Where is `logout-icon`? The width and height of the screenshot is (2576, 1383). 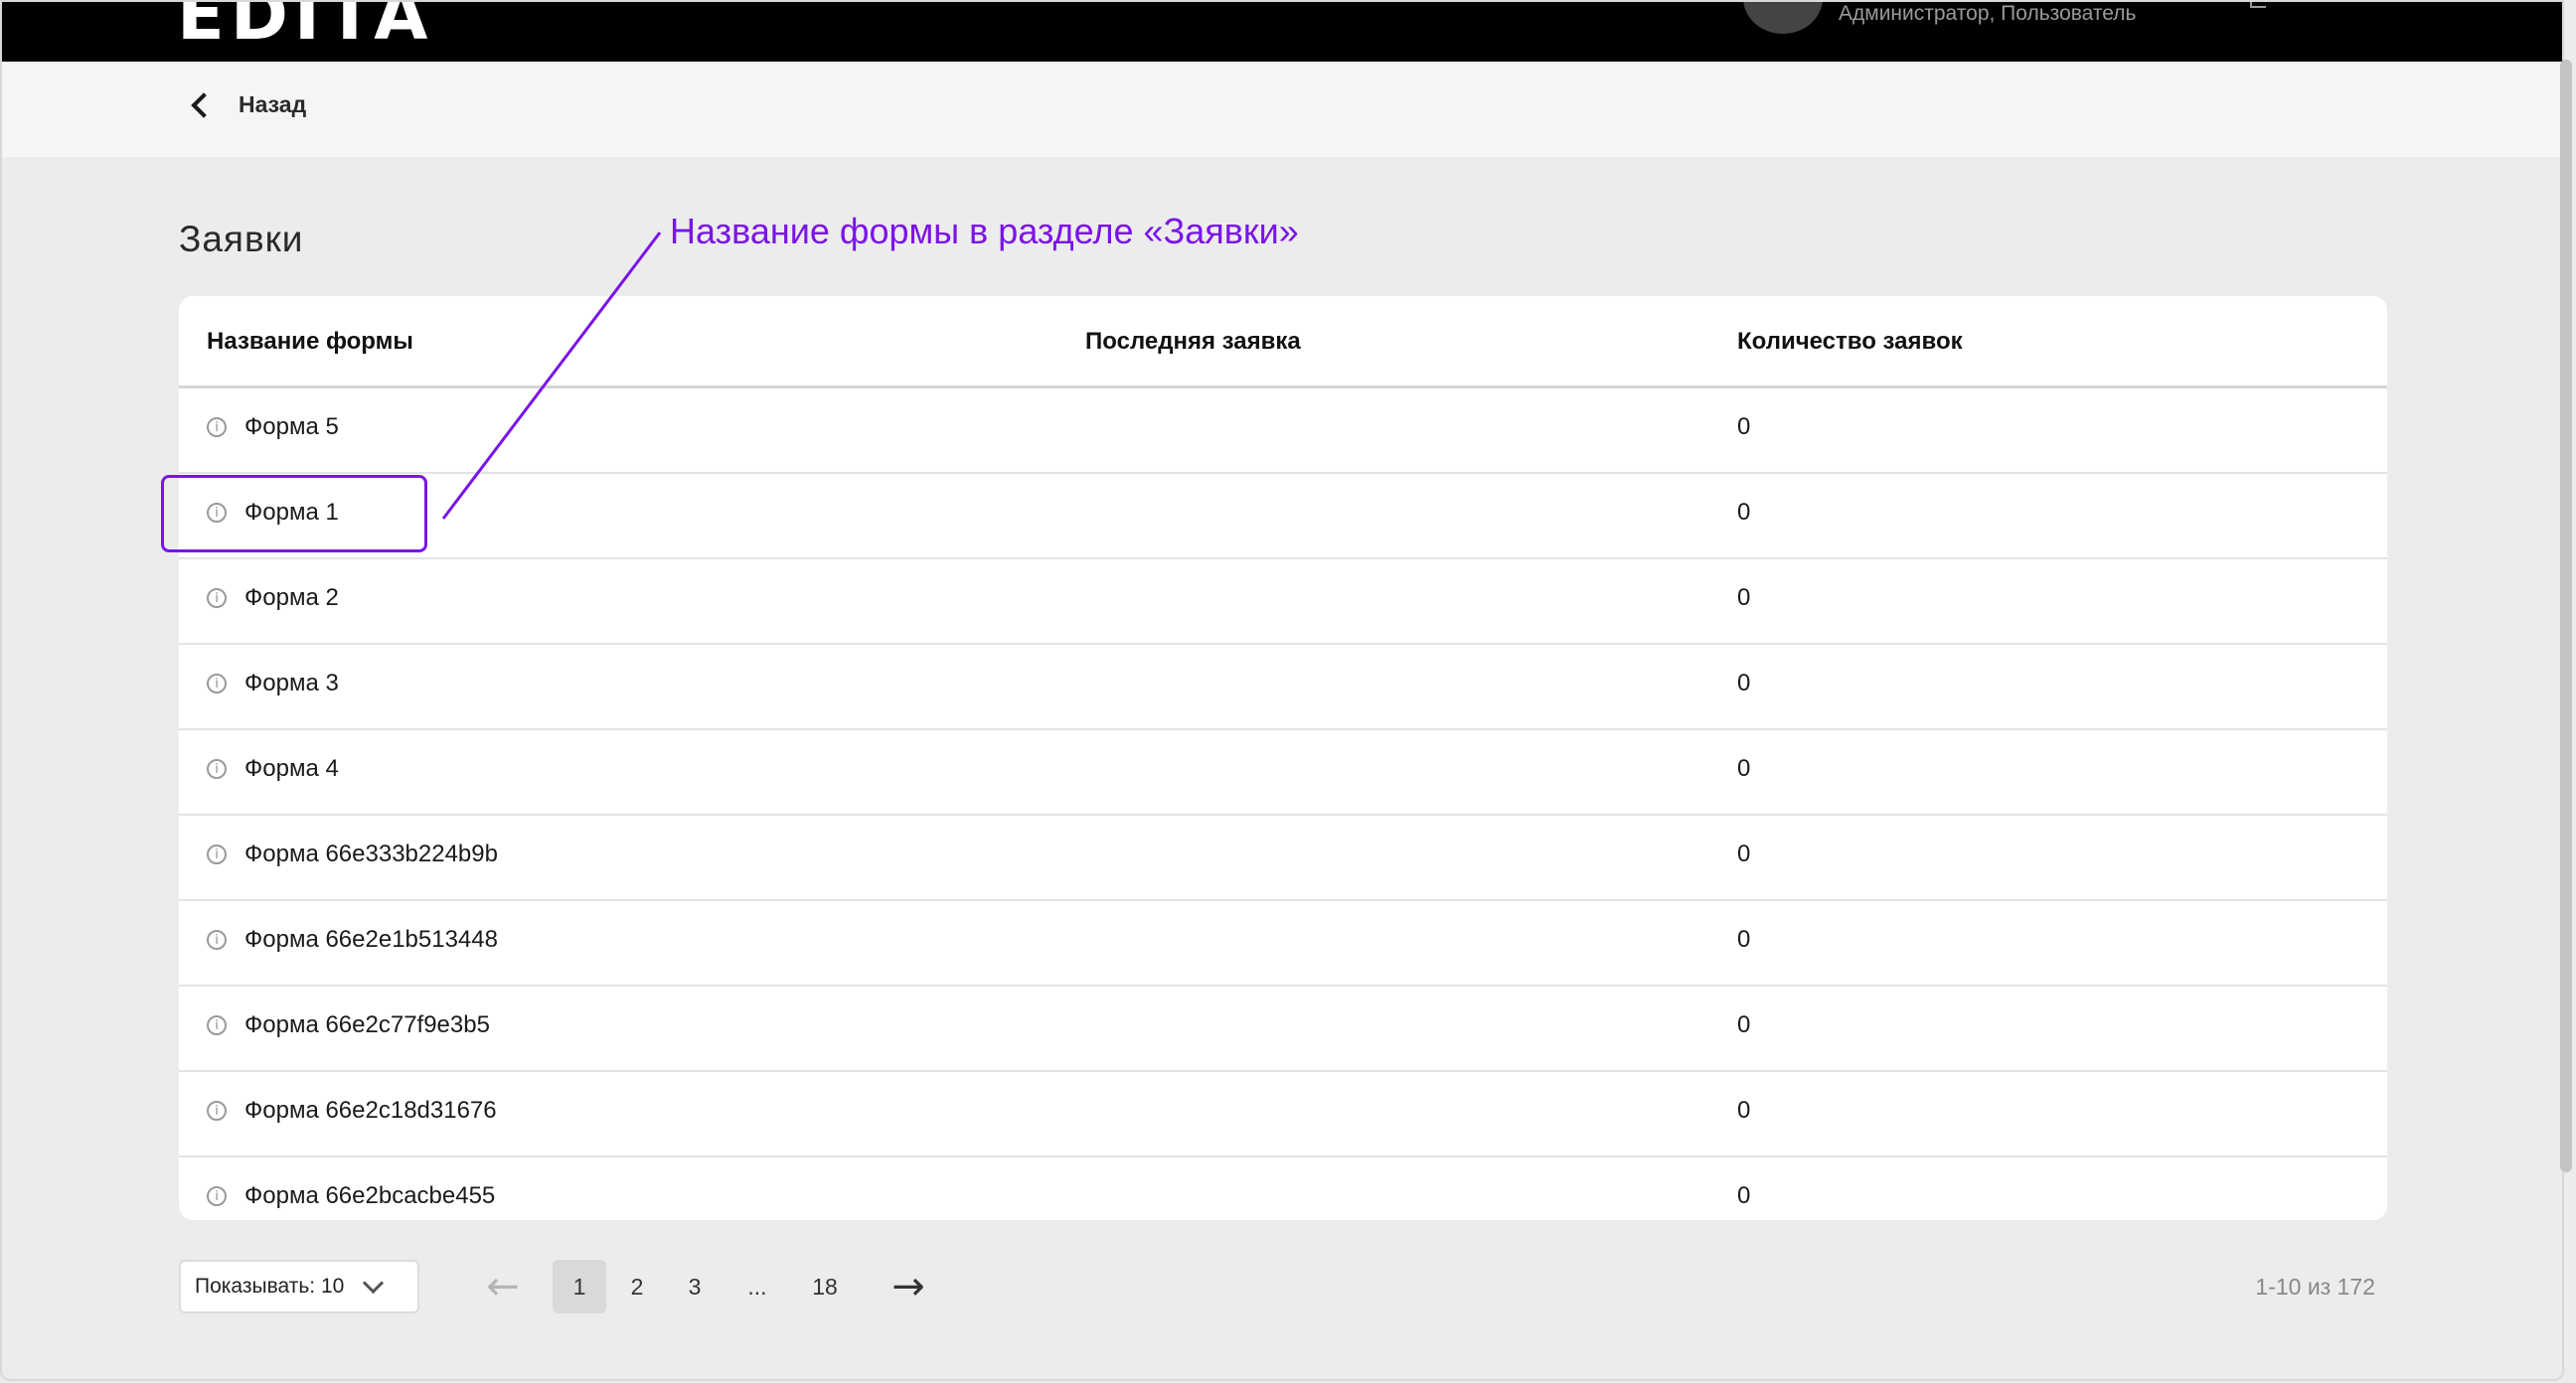
logout-icon is located at coordinates (2258, 5).